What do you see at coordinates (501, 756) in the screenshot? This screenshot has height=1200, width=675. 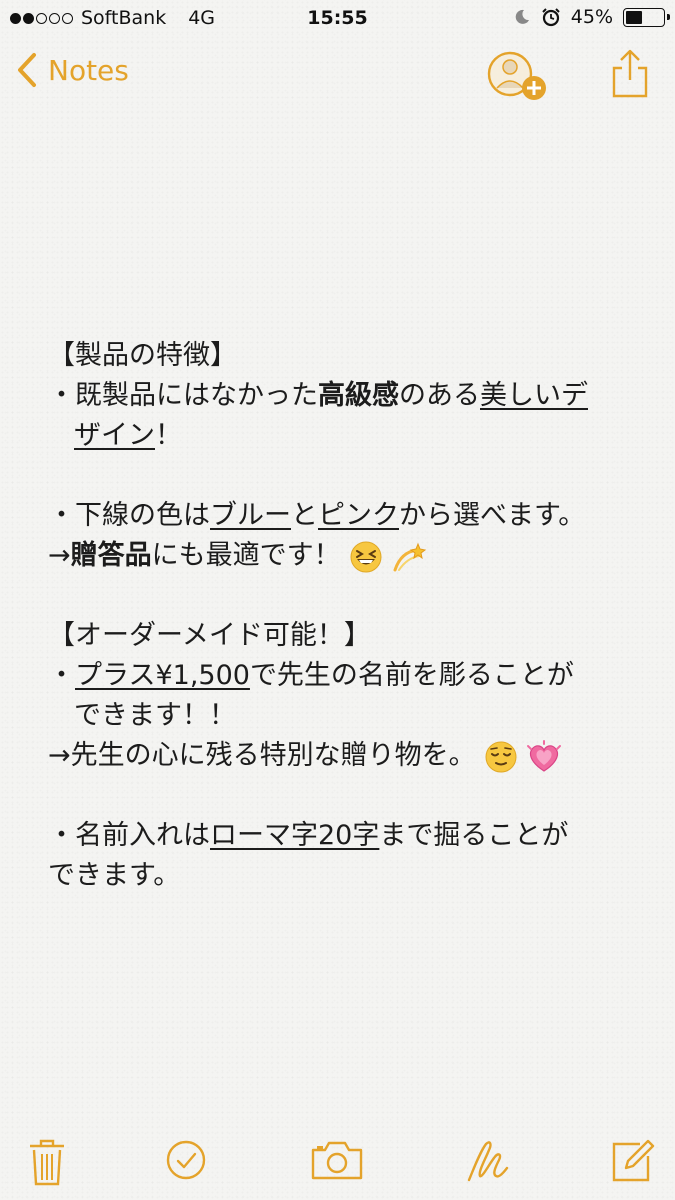 I see `relieved-face-icon` at bounding box center [501, 756].